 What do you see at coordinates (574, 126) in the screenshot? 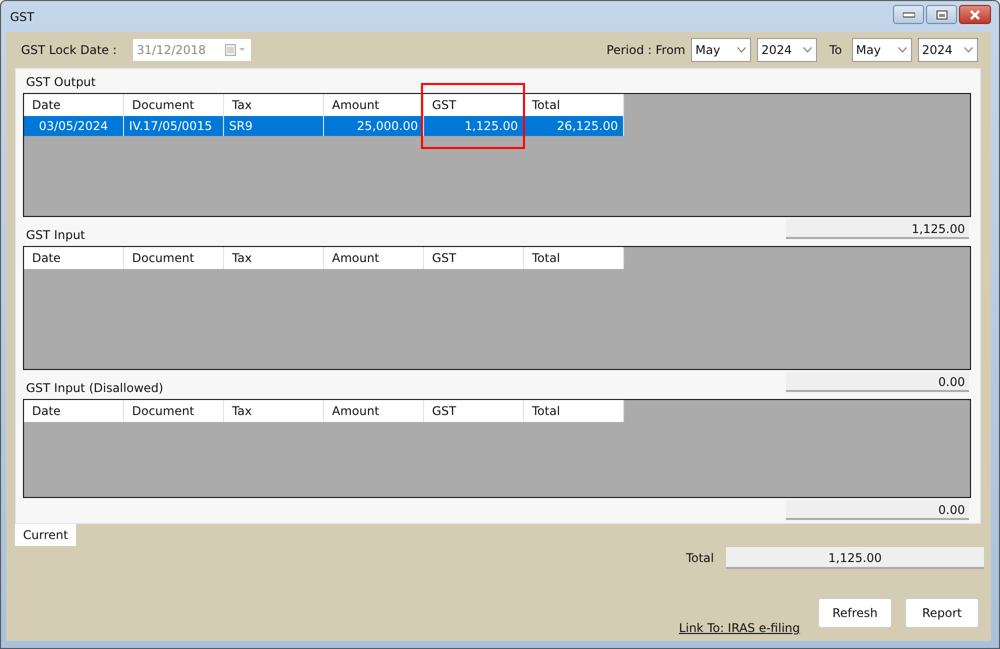
I see `table-cell: 26,125.00` at bounding box center [574, 126].